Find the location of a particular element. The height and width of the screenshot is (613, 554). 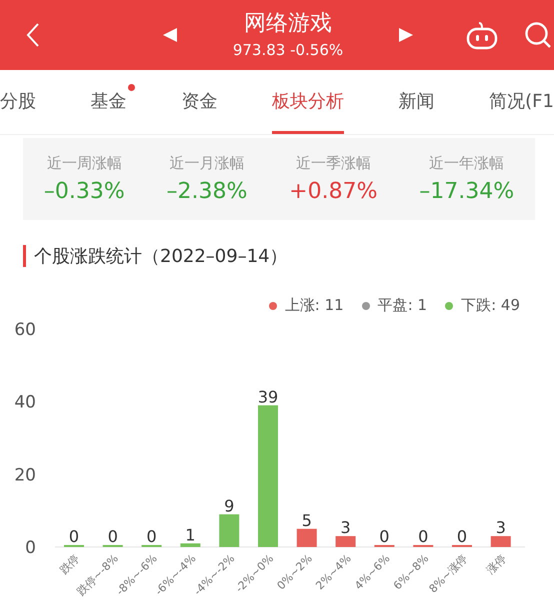

bar-value-label: 5 is located at coordinates (307, 520).